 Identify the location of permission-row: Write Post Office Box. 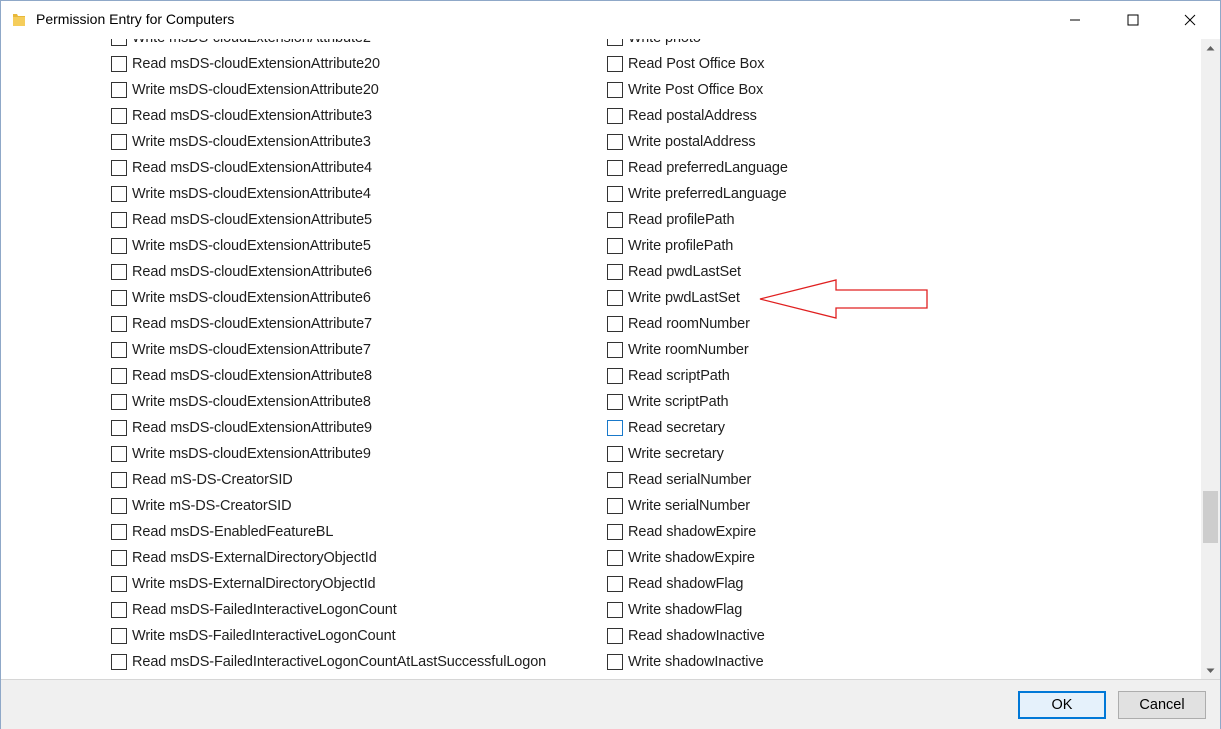
(697, 90).